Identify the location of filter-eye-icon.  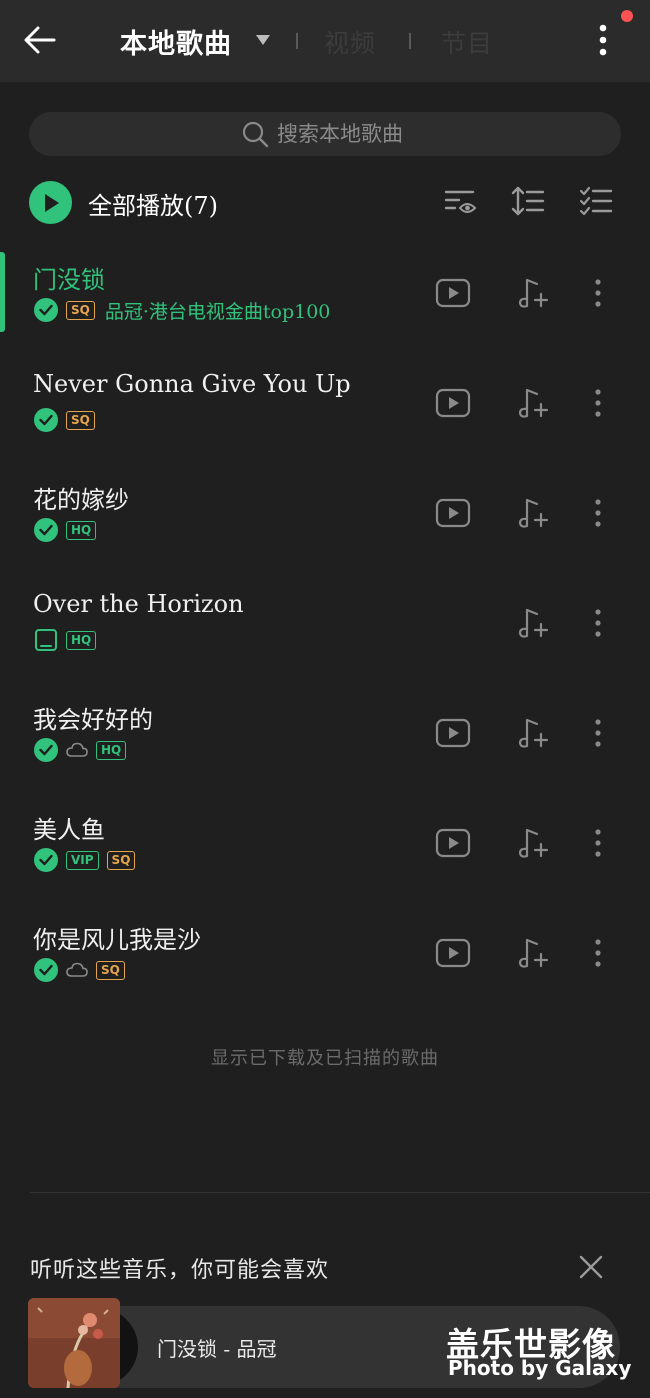
(461, 202).